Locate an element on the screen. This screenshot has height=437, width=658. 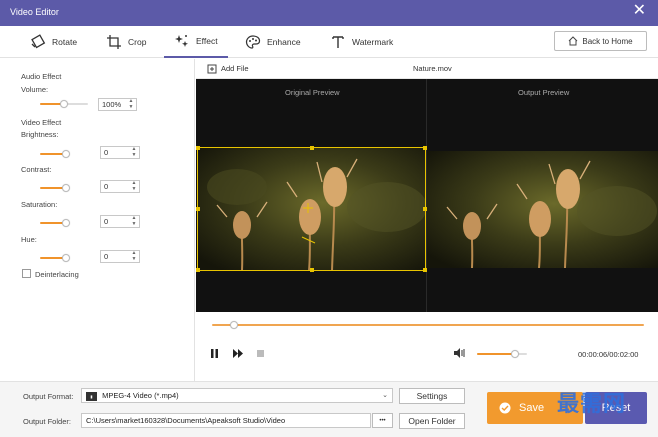
crop-icon is located at coordinates (114, 42).